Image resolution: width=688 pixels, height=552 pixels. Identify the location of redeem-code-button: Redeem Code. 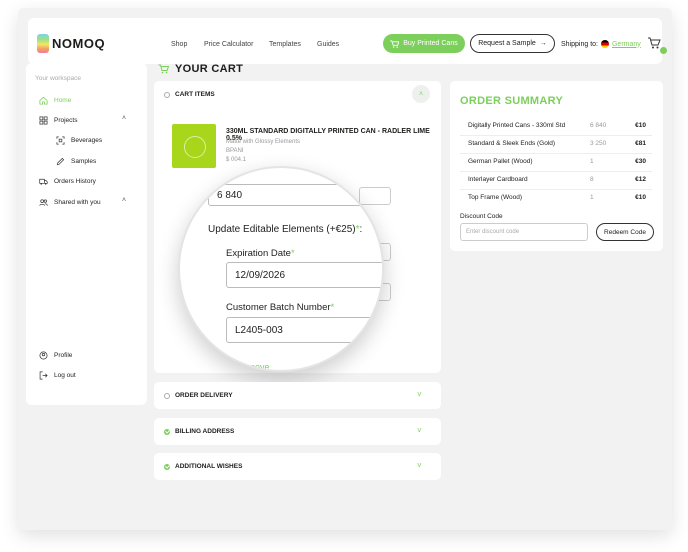
(625, 232).